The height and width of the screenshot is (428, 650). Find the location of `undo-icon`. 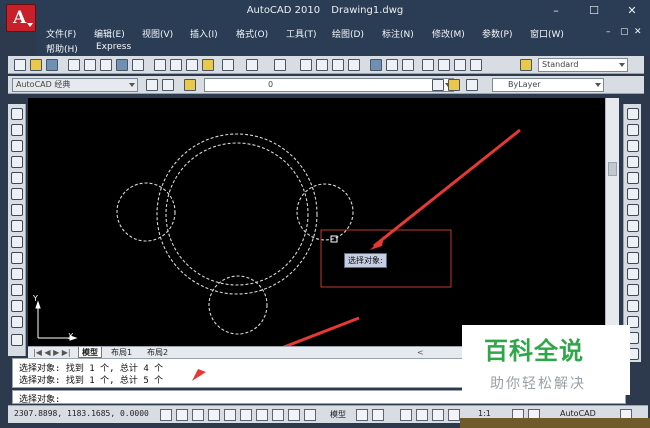

undo-icon is located at coordinates (252, 65).